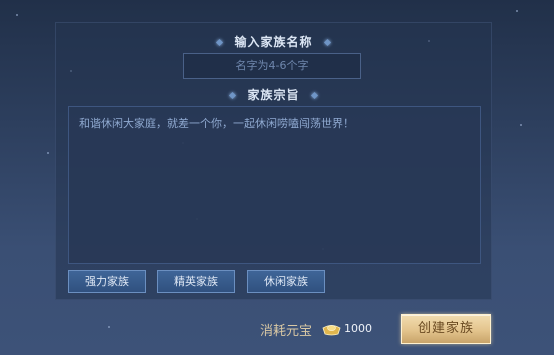 Image resolution: width=554 pixels, height=355 pixels. What do you see at coordinates (358, 328) in the screenshot?
I see `cost-value: 1000` at bounding box center [358, 328].